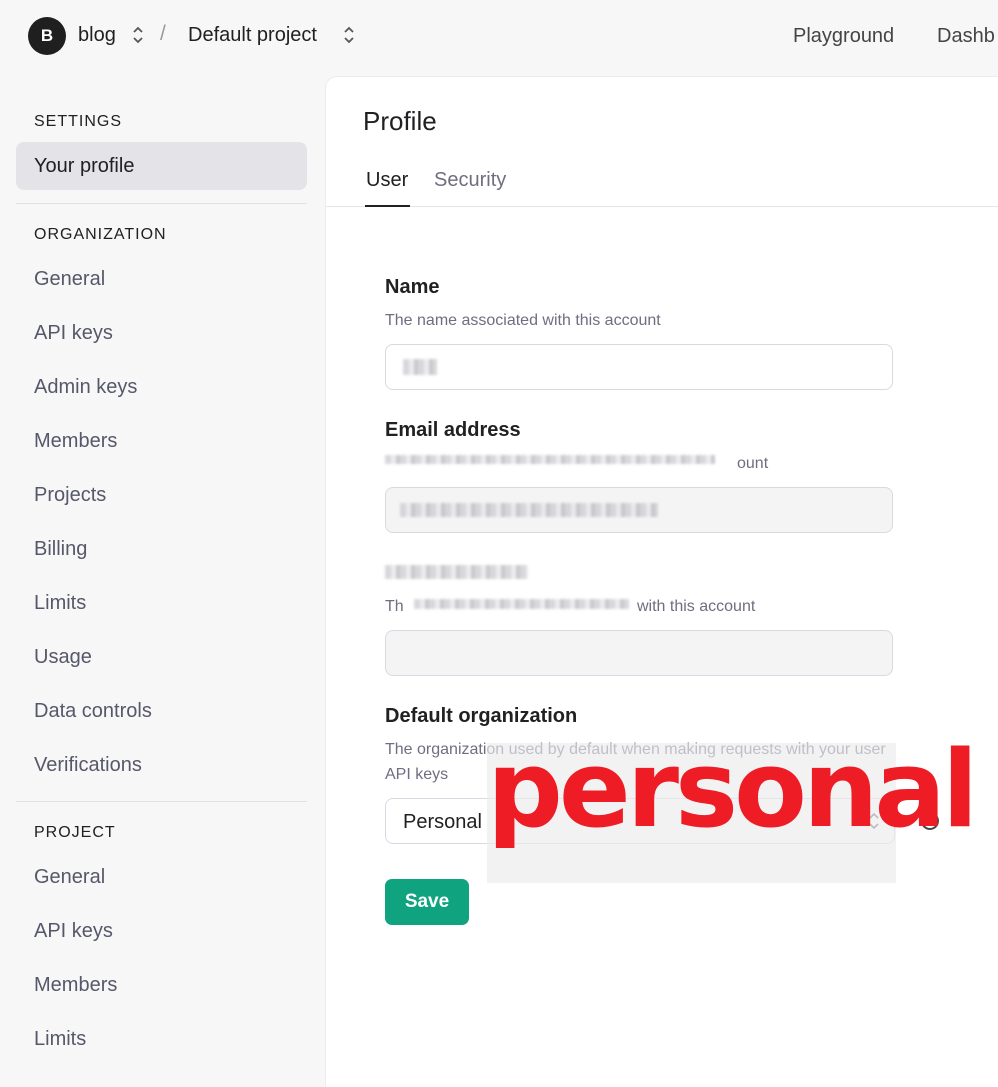  Describe the element at coordinates (481, 716) in the screenshot. I see `default-org-label: Default organization` at that location.